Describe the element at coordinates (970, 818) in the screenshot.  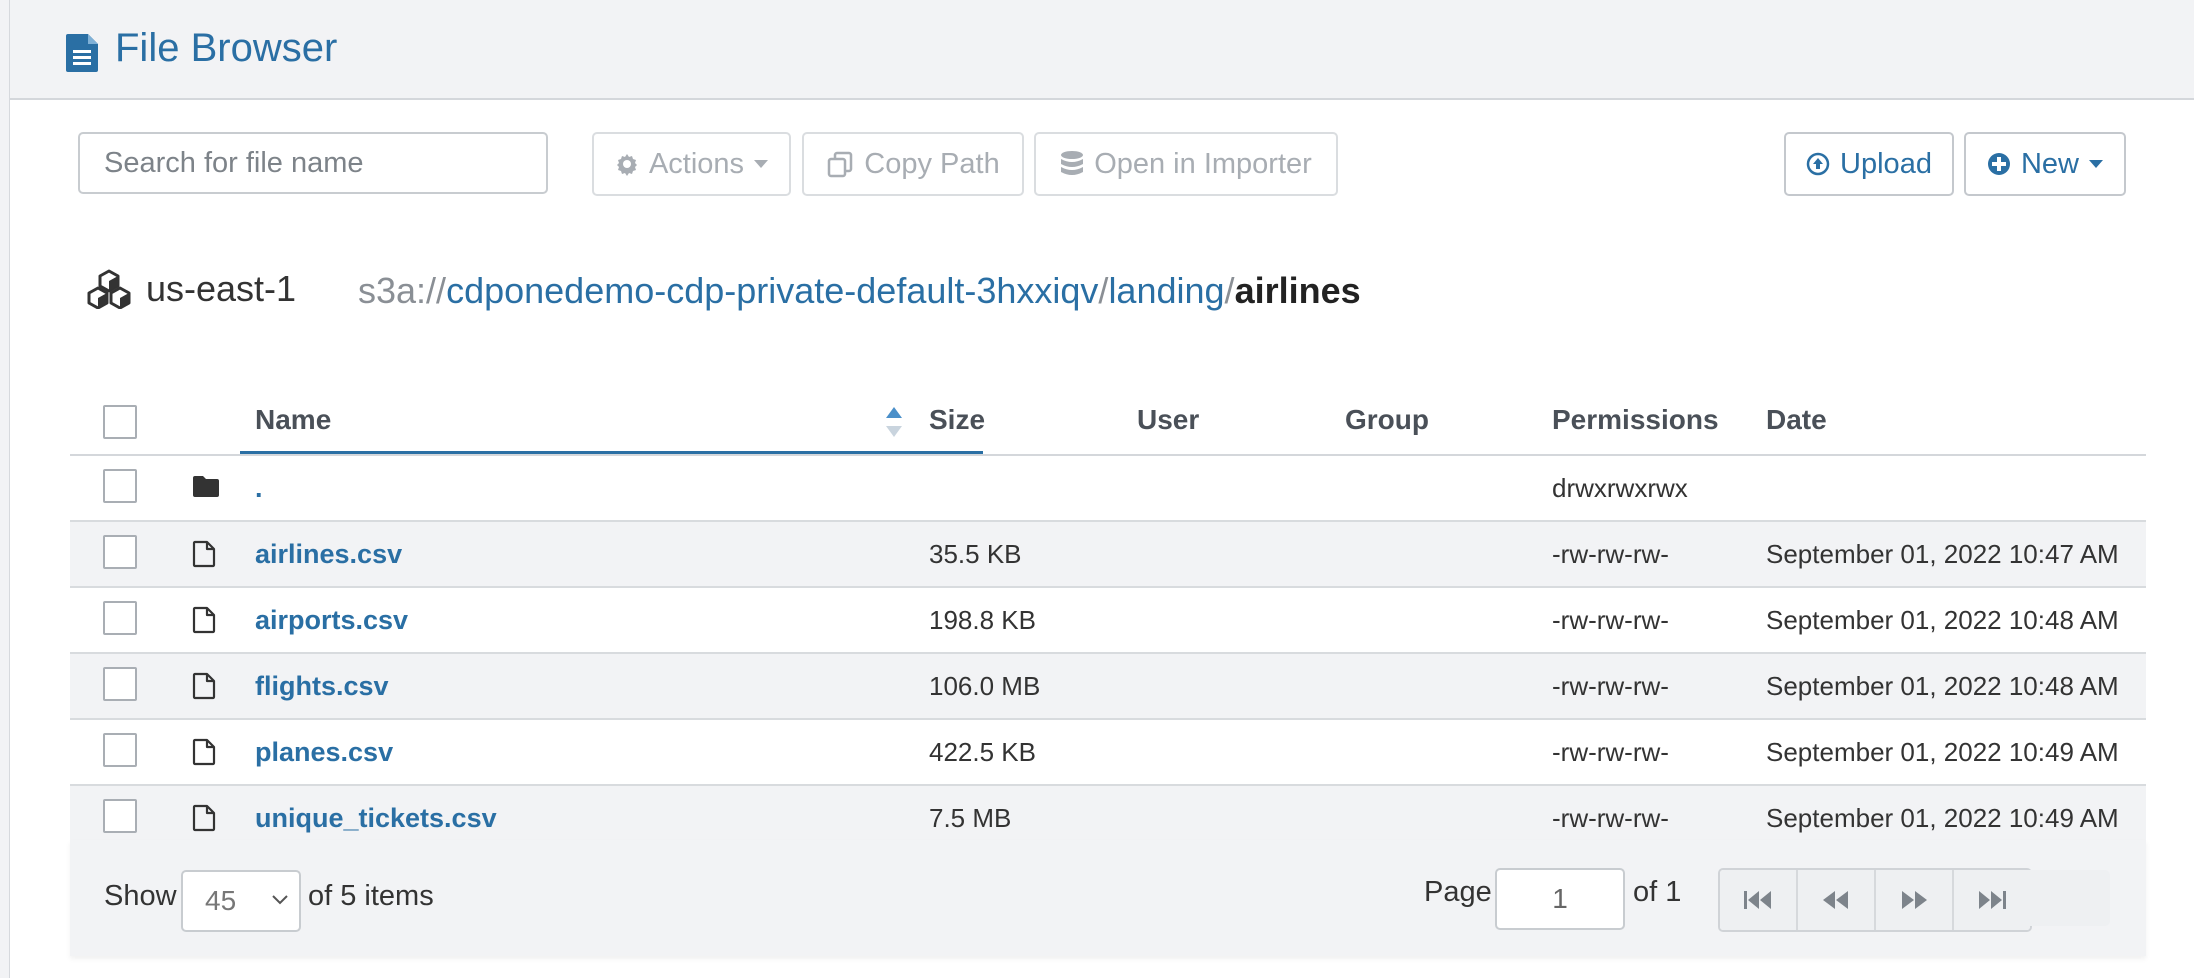
I see `file-size: 7.5 MB` at that location.